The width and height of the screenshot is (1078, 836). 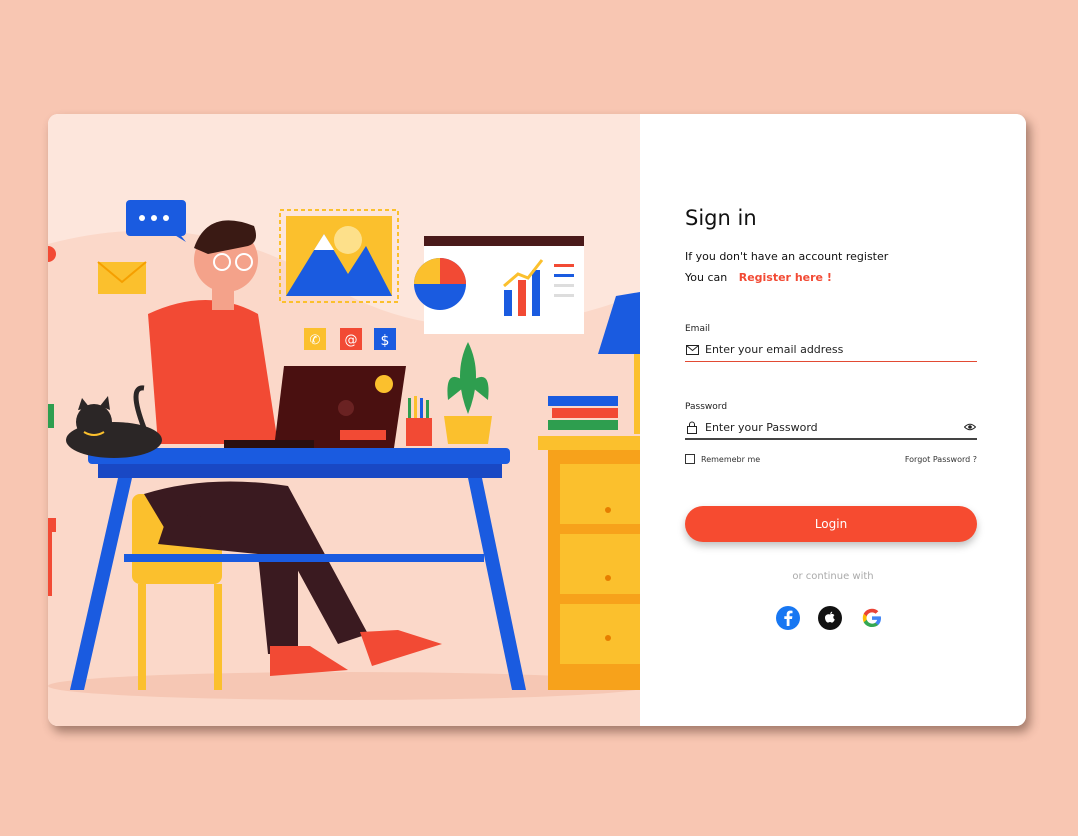 I want to click on email-input, so click(x=841, y=349).